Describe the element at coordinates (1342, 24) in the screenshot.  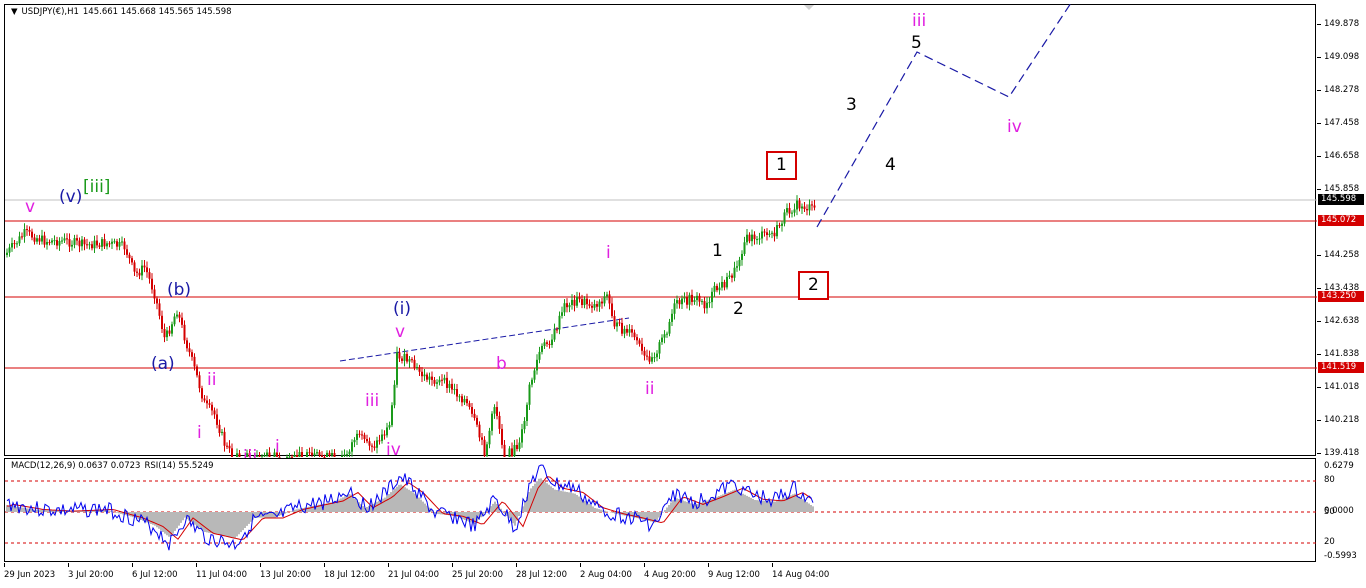
I see `price-tick: 149.878` at that location.